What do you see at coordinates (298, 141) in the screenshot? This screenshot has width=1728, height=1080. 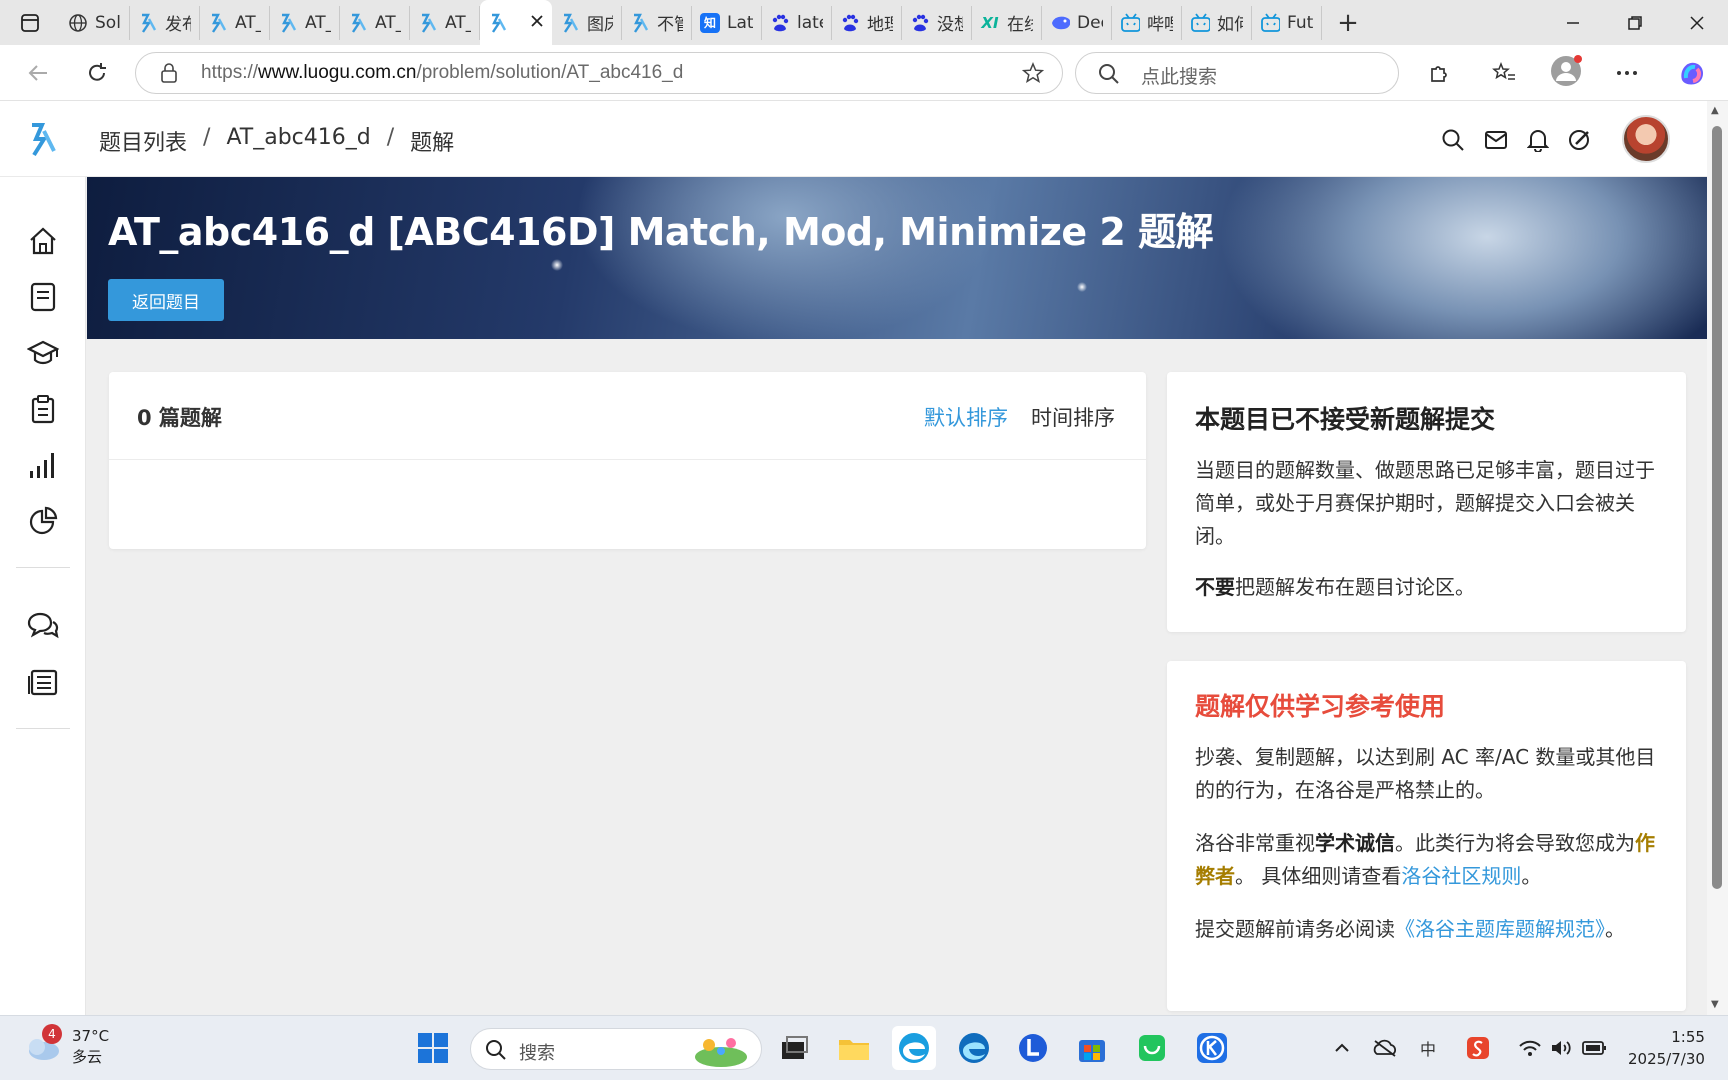 I see `breadcrumb-problem-id: AT_abc416_d` at bounding box center [298, 141].